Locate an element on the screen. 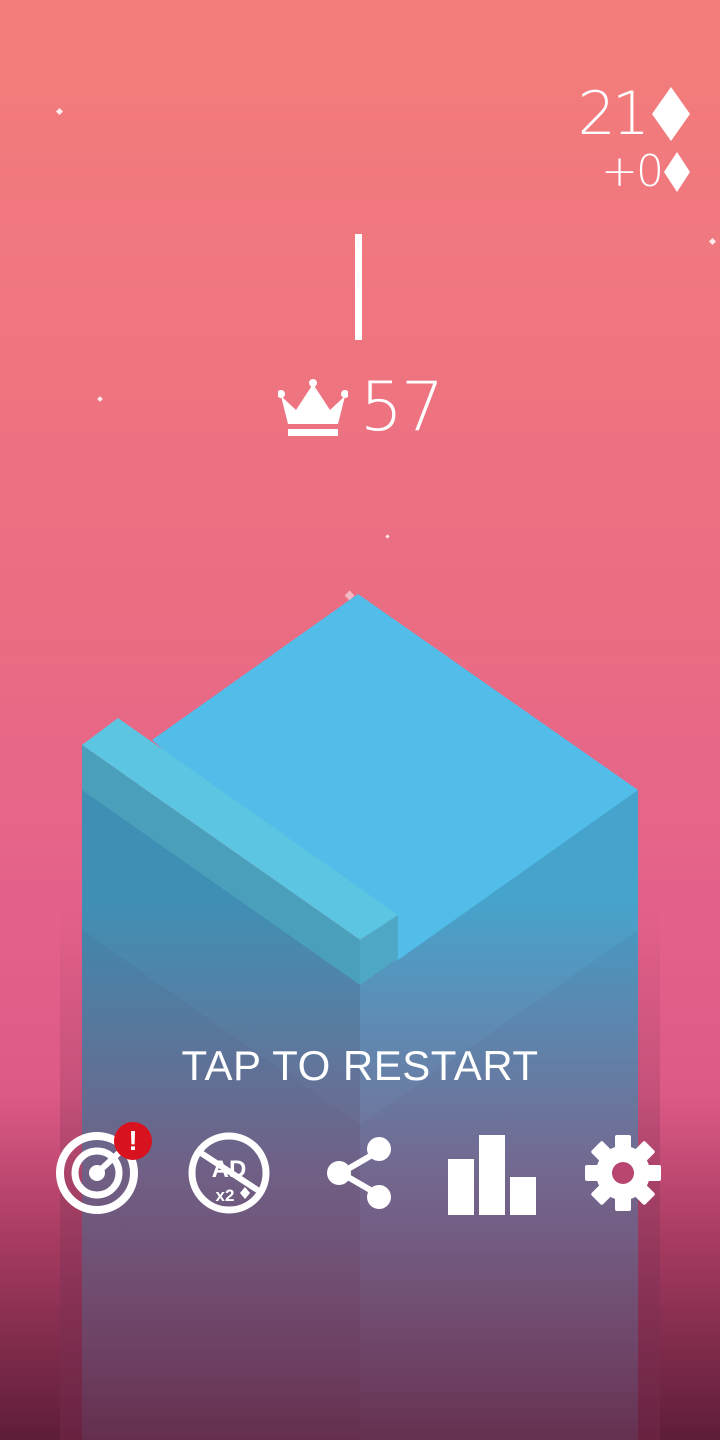 The width and height of the screenshot is (720, 1440). settings-button is located at coordinates (623, 1173).